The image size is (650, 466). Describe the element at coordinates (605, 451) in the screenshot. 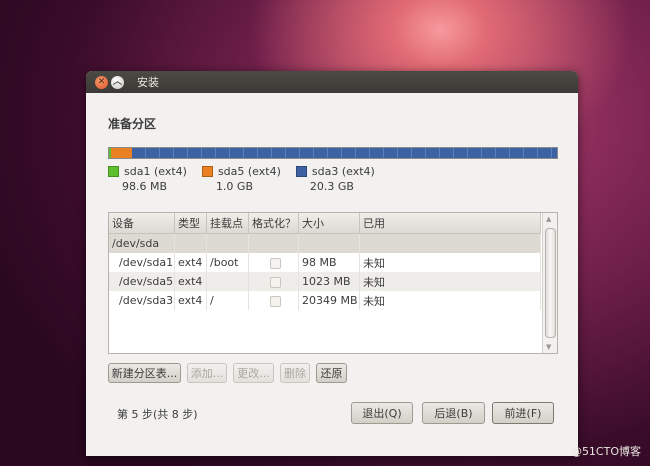

I see `watermark: @51CTO博客` at that location.